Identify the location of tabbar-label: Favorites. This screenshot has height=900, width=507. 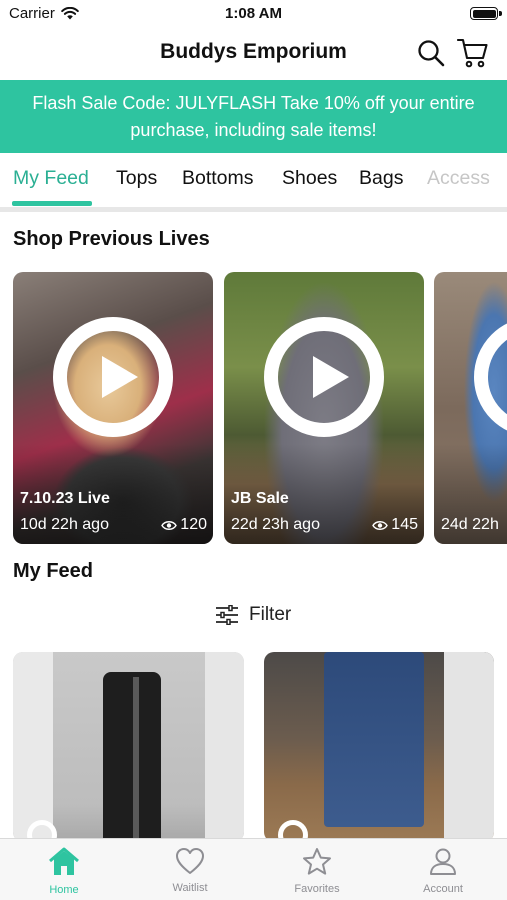
(317, 889).